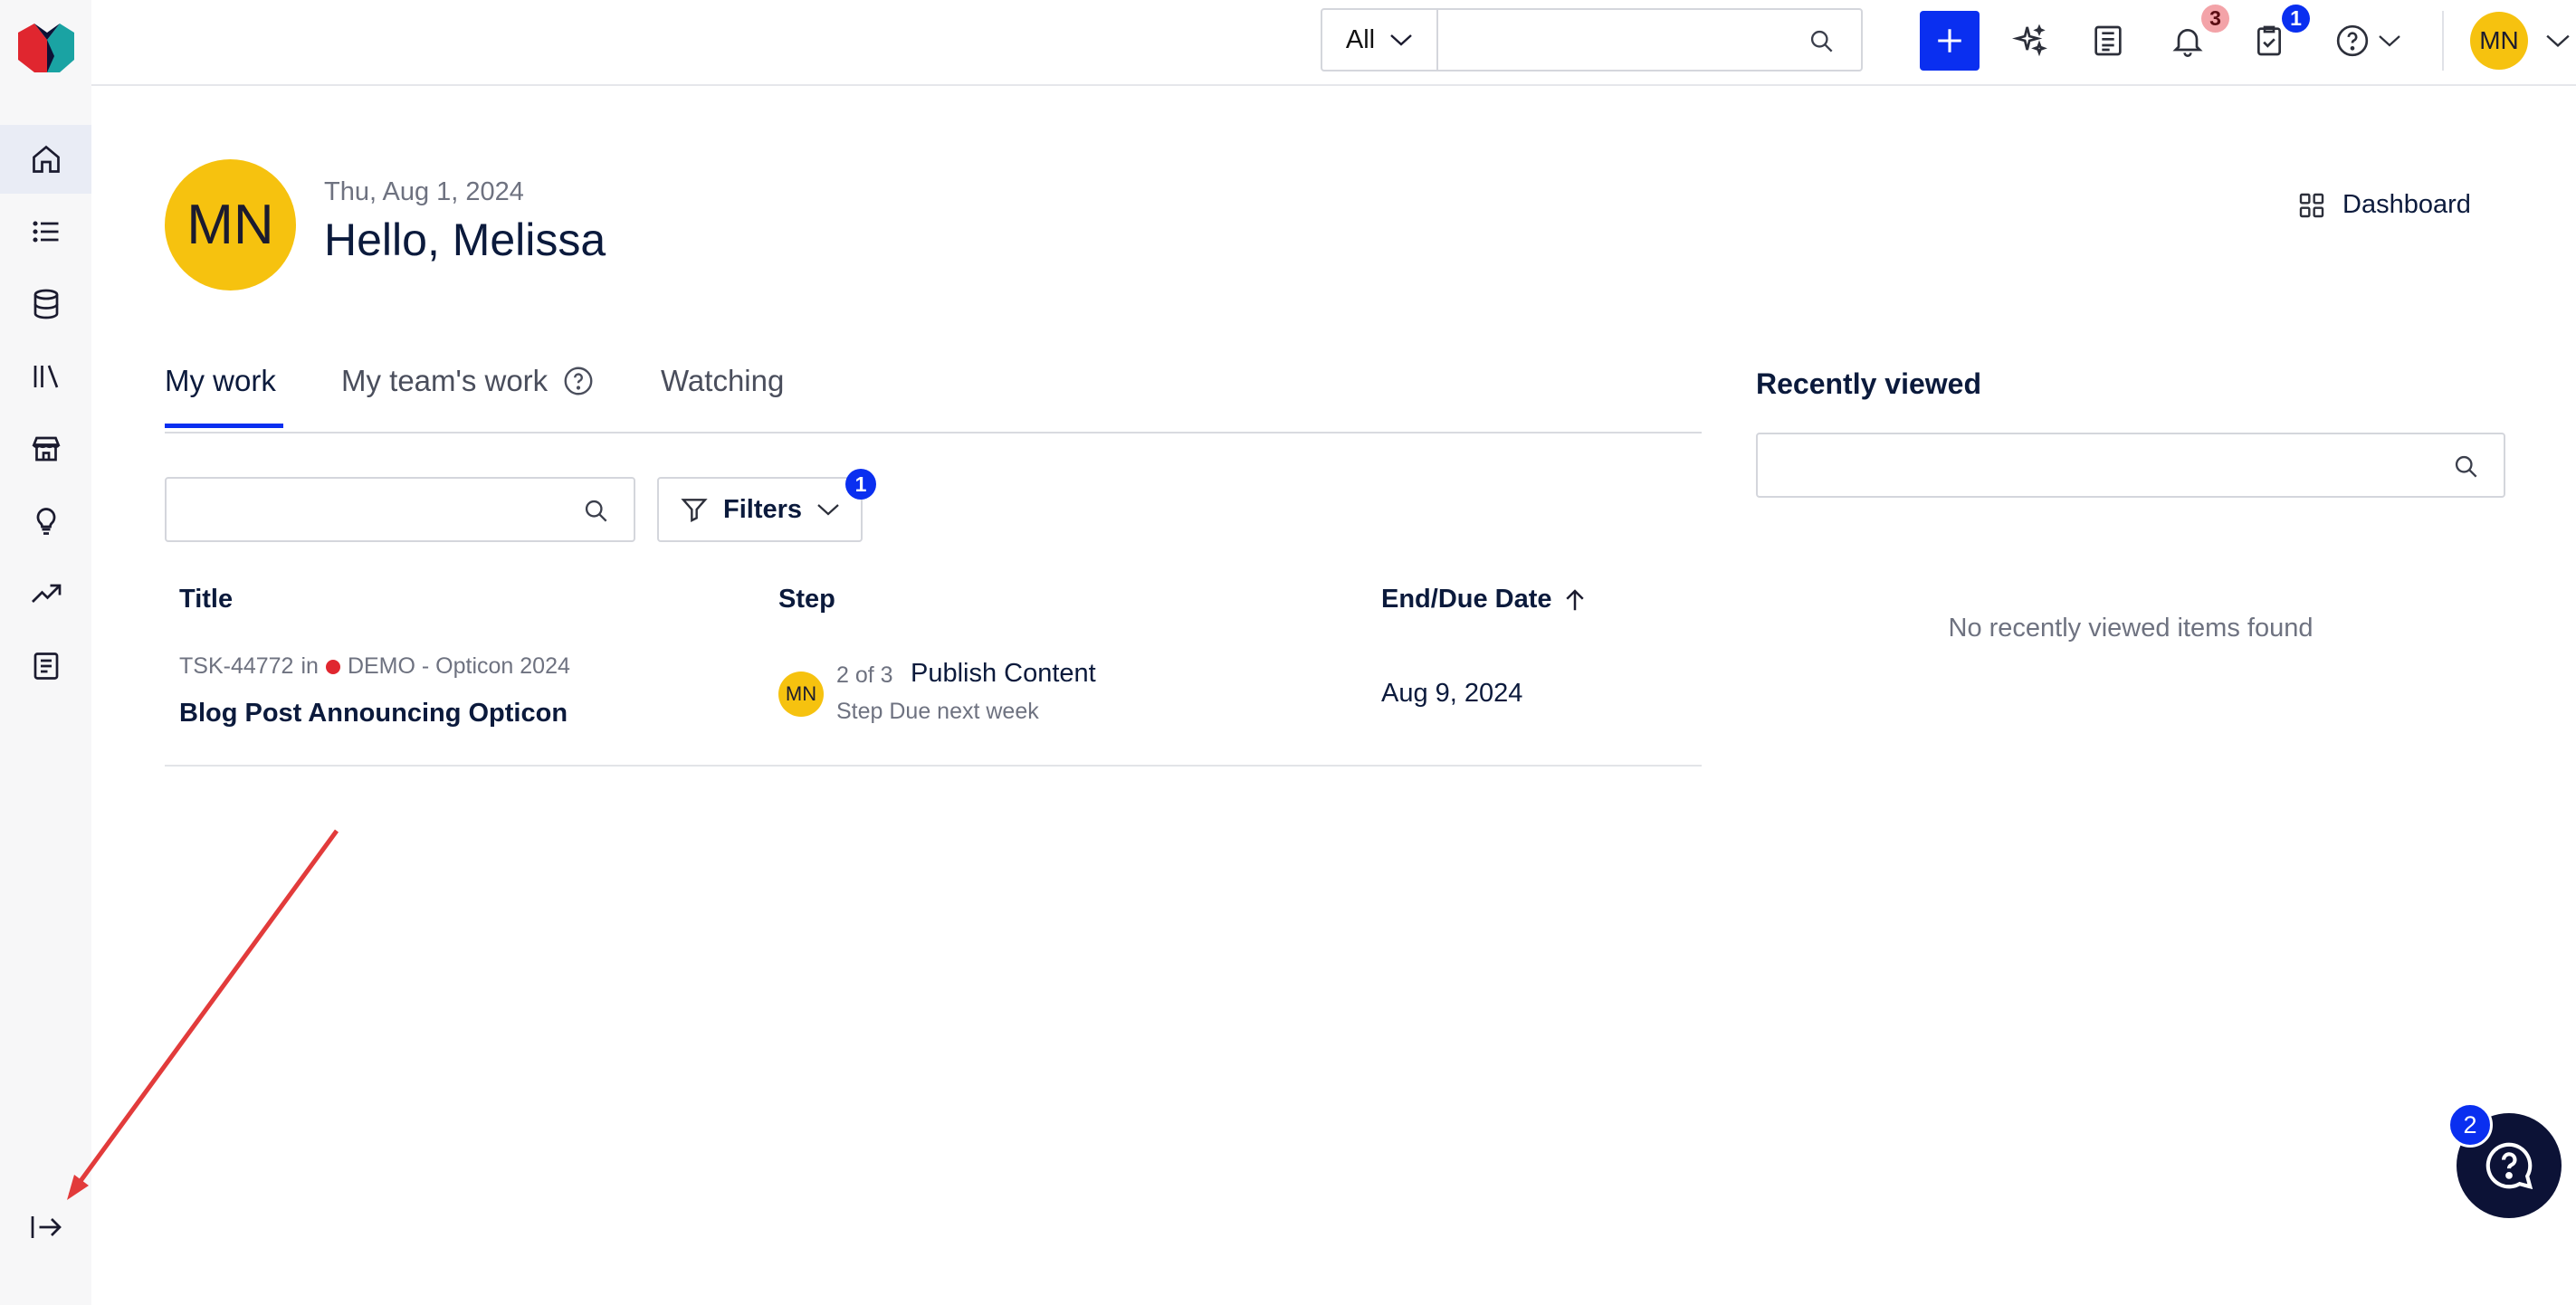 This screenshot has height=1305, width=2576. I want to click on sparkles-icon, so click(2030, 40).